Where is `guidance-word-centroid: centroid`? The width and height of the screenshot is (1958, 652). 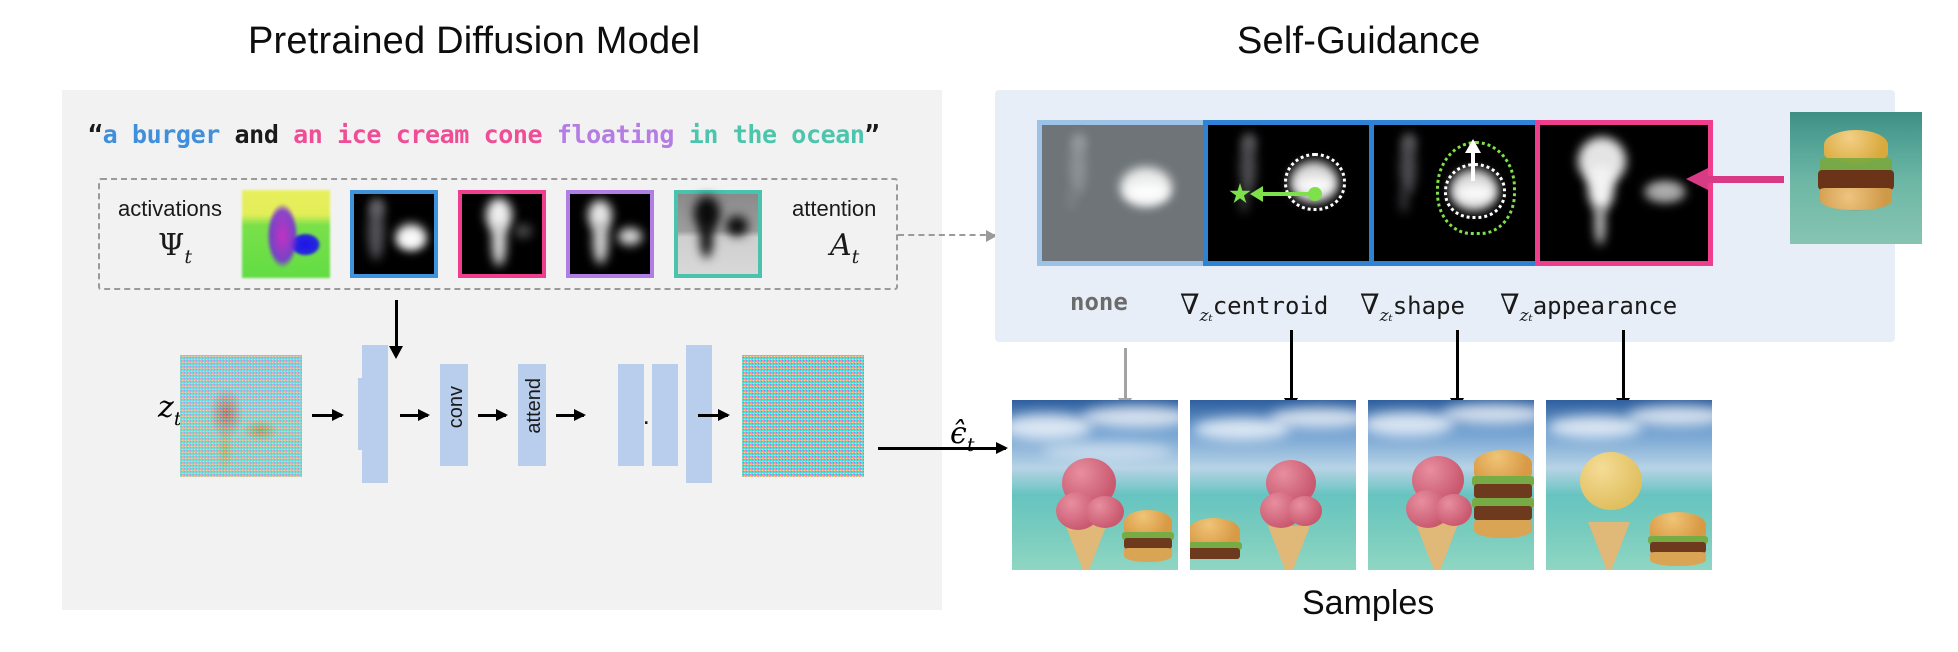 guidance-word-centroid: centroid is located at coordinates (1270, 306).